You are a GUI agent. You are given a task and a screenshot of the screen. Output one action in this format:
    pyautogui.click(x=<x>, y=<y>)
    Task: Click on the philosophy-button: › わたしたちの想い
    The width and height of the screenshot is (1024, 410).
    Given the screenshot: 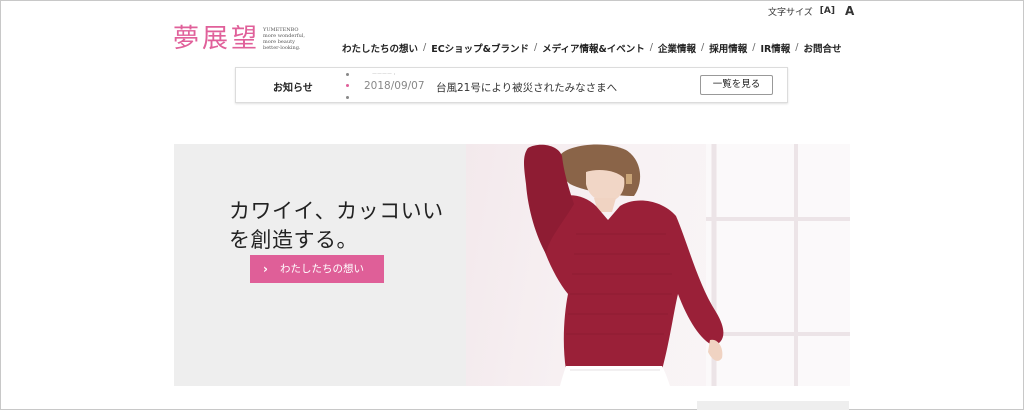 What is the action you would take?
    pyautogui.click(x=317, y=269)
    